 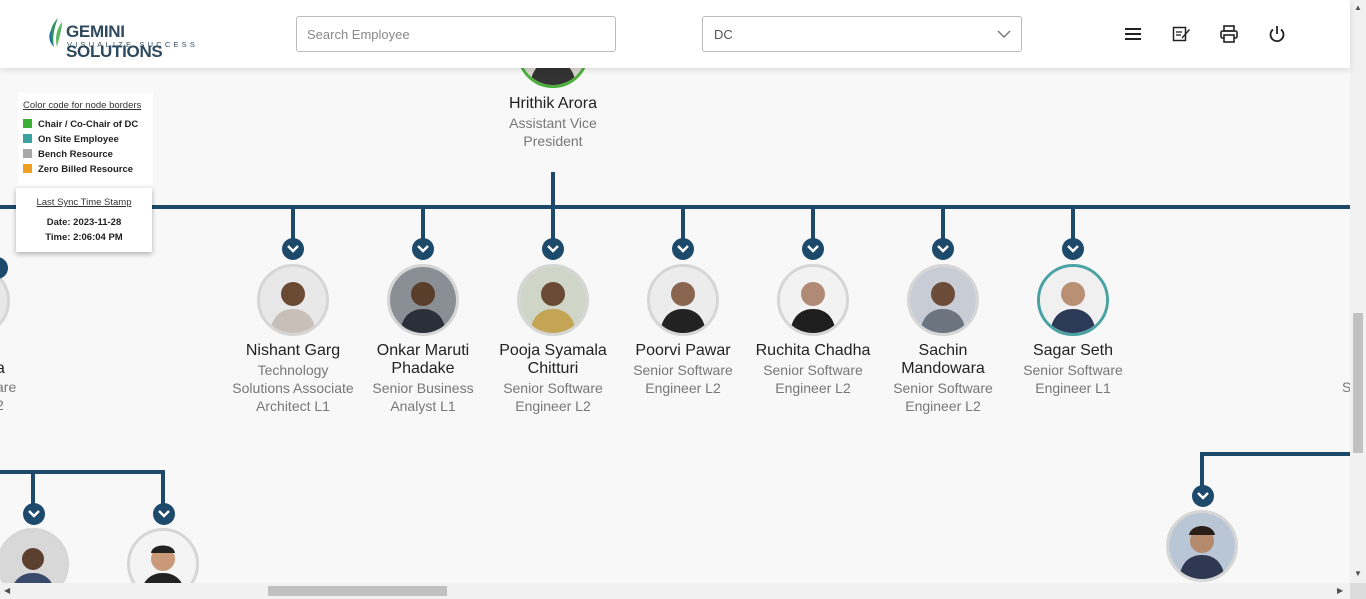 I want to click on menu-icon, so click(x=1133, y=34).